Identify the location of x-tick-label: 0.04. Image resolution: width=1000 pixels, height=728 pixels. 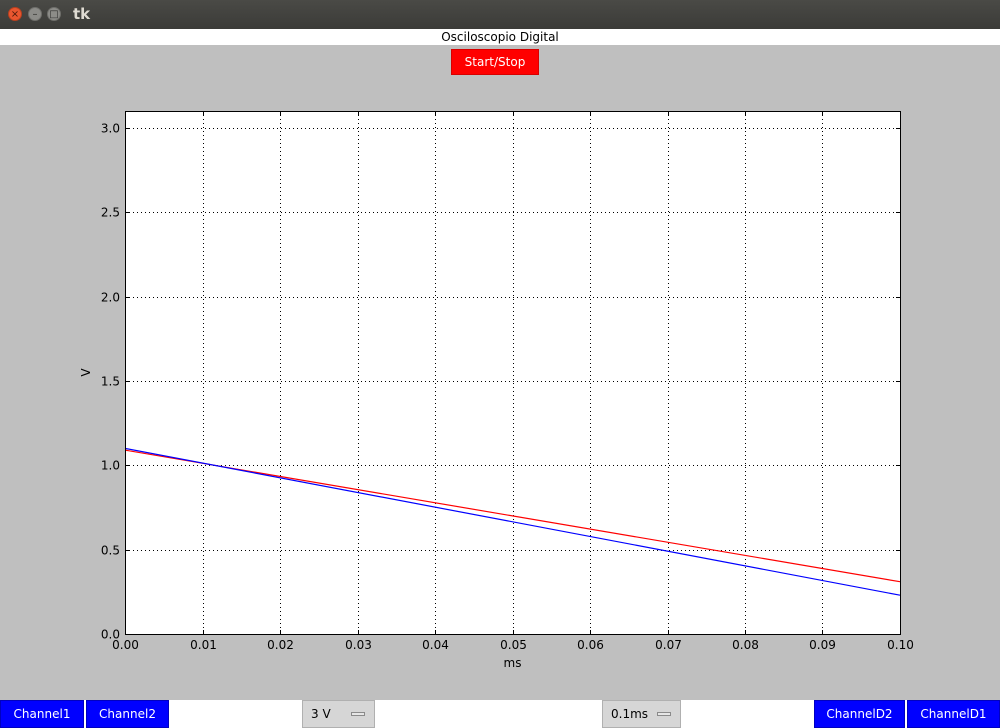
(435, 645).